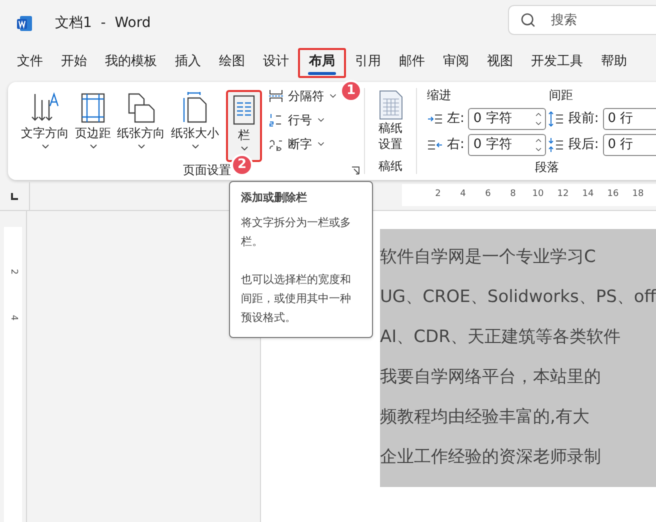  I want to click on field-label: 左:, so click(455, 119).